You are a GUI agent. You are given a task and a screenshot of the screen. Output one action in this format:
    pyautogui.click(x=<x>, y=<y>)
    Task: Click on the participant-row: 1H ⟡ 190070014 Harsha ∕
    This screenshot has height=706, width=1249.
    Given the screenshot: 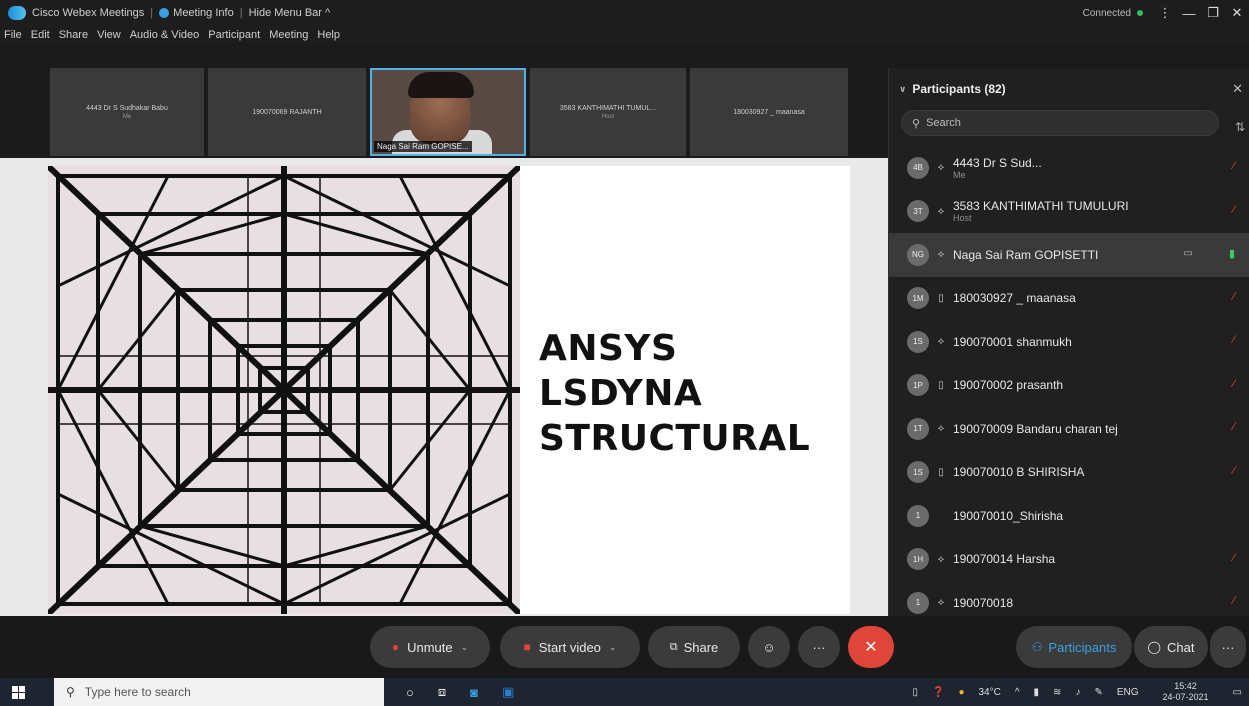 What is the action you would take?
    pyautogui.click(x=1069, y=560)
    